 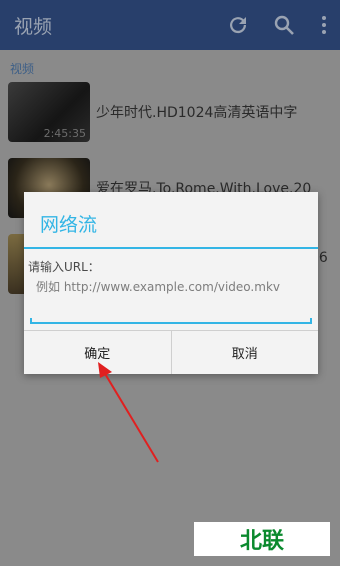 I want to click on url-input, so click(x=171, y=298).